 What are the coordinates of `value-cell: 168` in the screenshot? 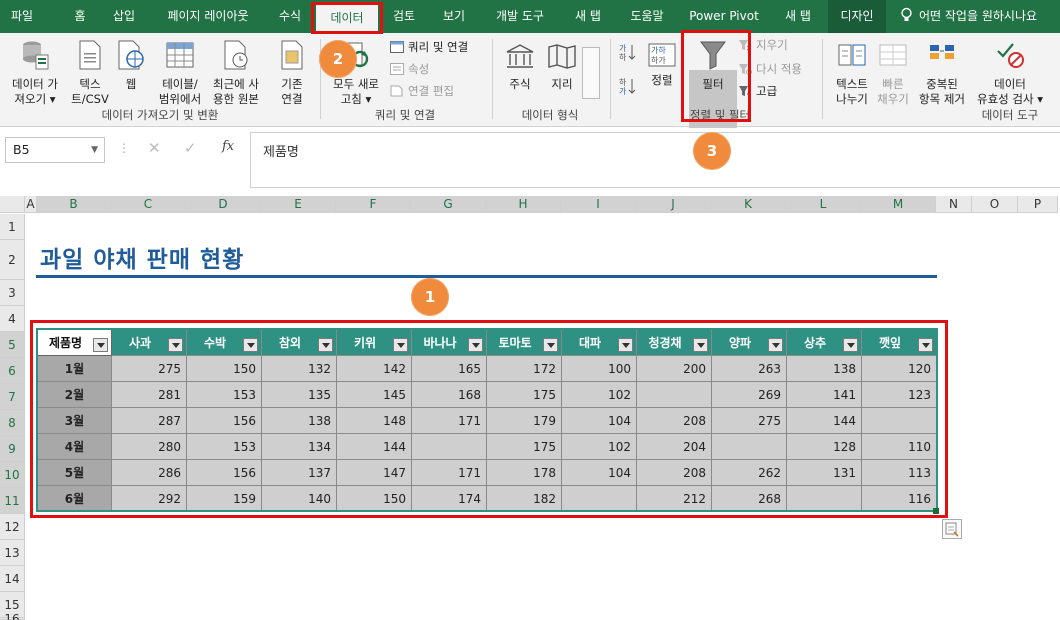 It's located at (449, 394).